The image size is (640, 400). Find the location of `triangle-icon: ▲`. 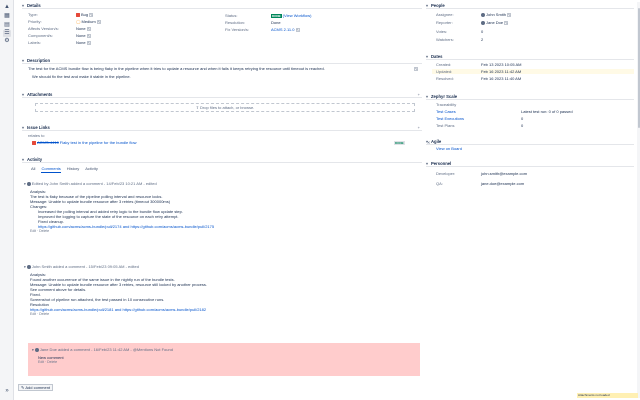

triangle-icon: ▲ is located at coordinates (7, 7).